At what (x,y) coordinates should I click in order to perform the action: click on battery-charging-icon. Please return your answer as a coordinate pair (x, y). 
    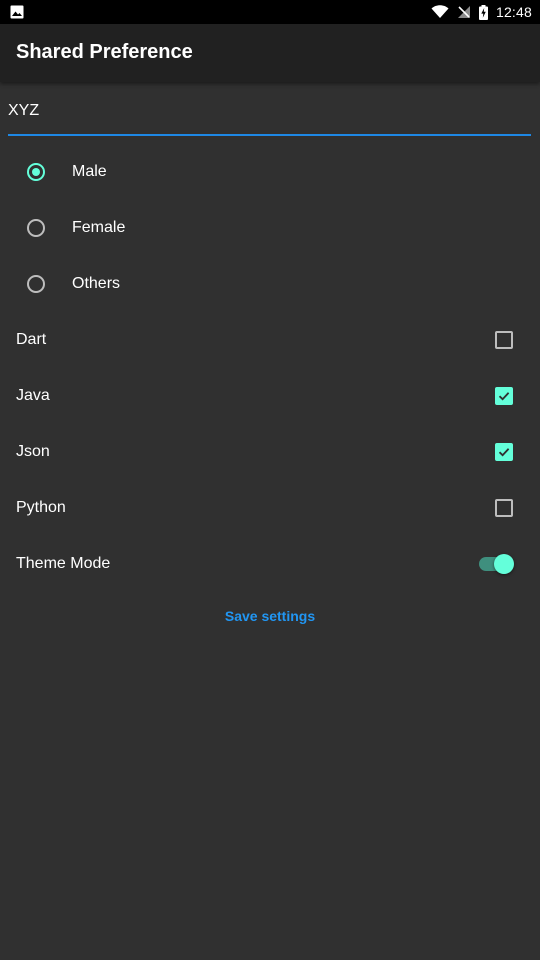
    Looking at the image, I should click on (483, 12).